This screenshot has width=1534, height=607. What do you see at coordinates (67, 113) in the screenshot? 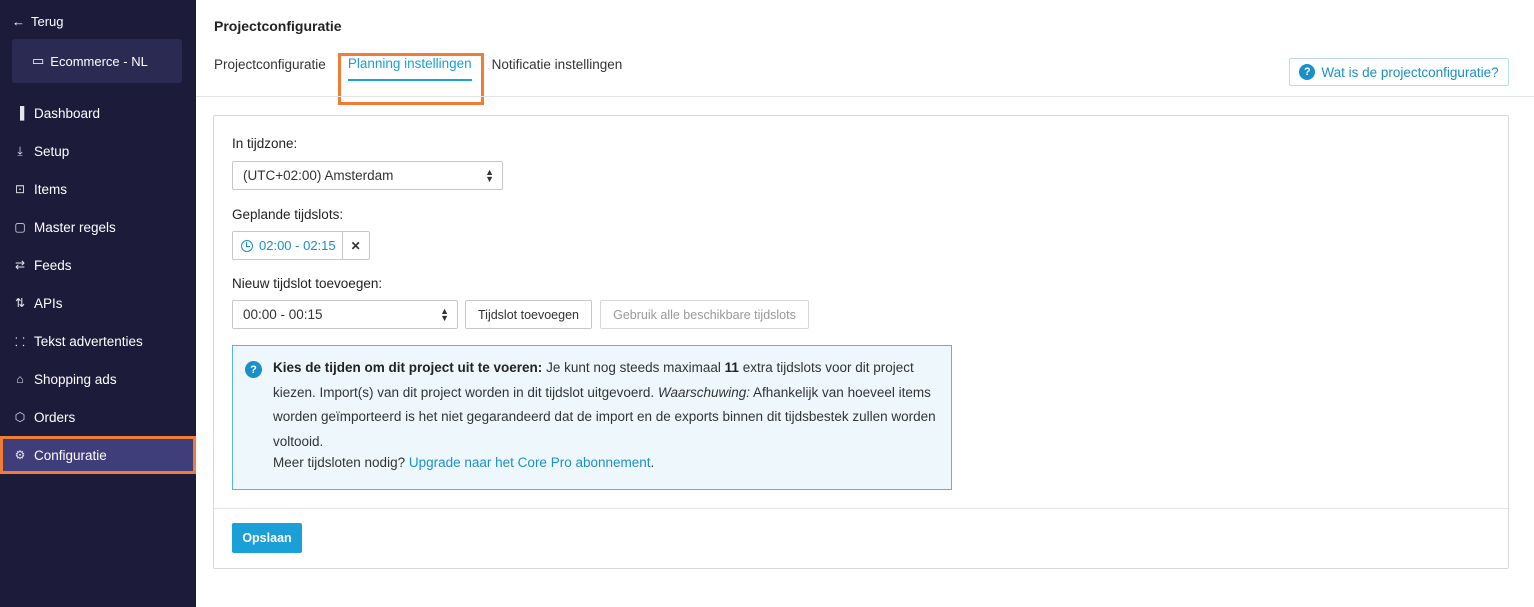
I see `sidebar-item-label: Dashboard` at bounding box center [67, 113].